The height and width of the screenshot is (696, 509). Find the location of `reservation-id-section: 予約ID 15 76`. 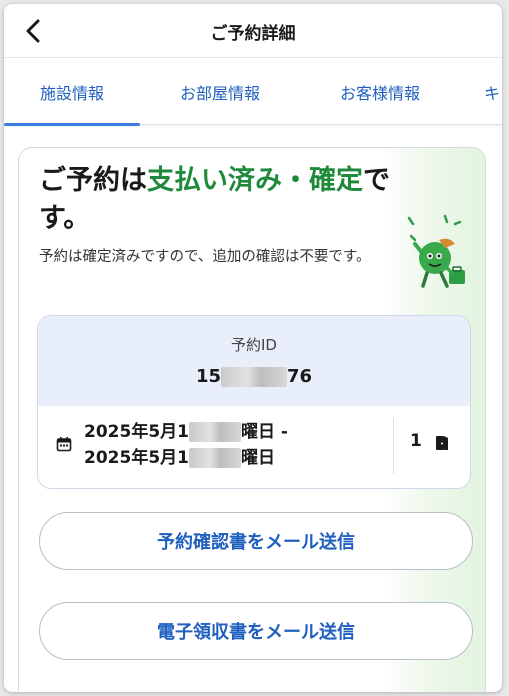

reservation-id-section: 予約ID 15 76 is located at coordinates (254, 361).